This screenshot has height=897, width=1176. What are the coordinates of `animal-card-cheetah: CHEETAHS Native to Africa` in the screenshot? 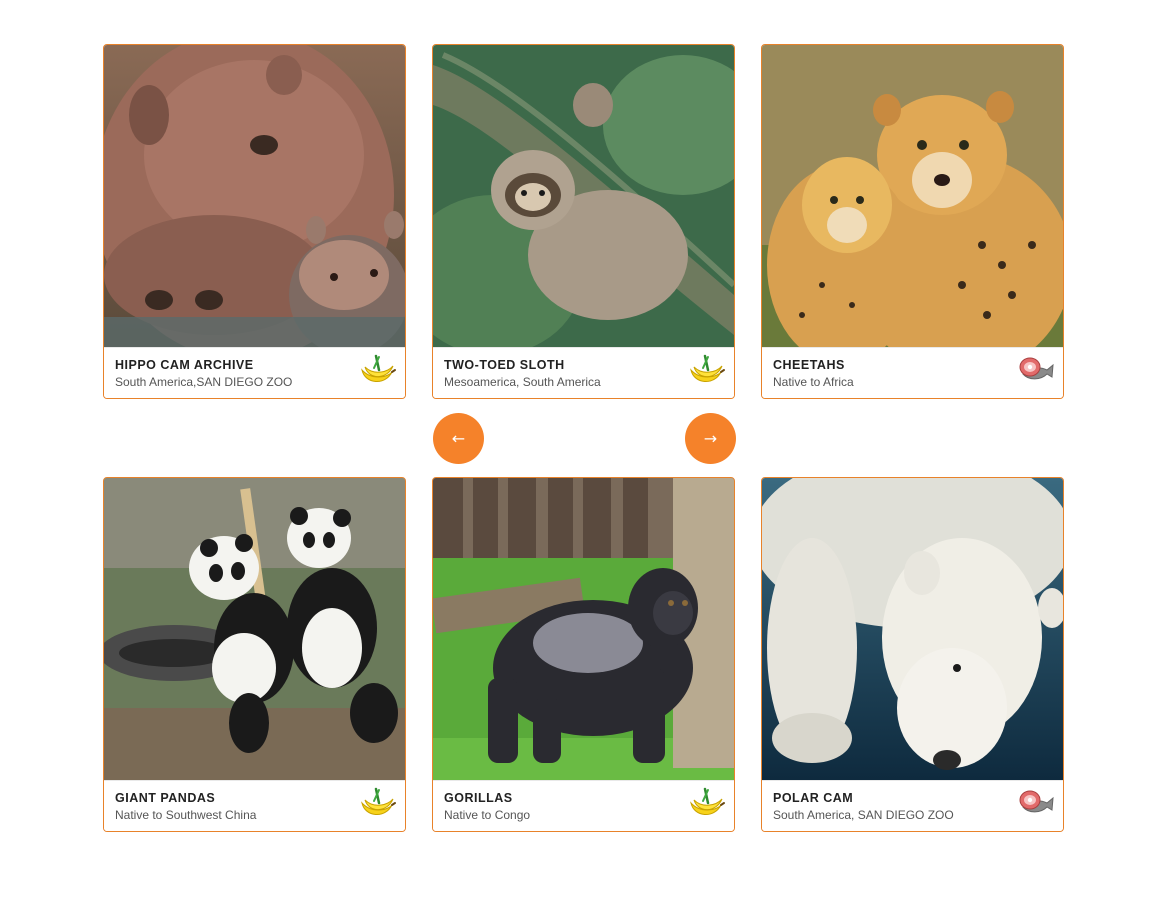 It's located at (912, 221).